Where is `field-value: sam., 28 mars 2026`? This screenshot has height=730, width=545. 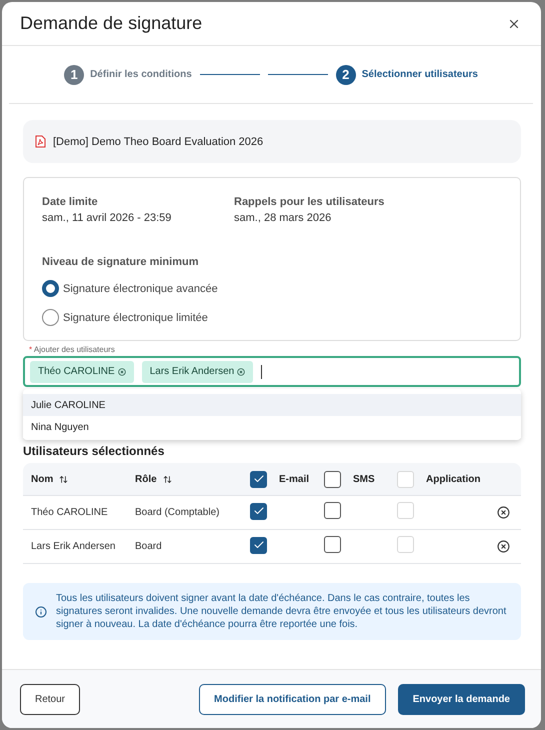 field-value: sam., 28 mars 2026 is located at coordinates (283, 218).